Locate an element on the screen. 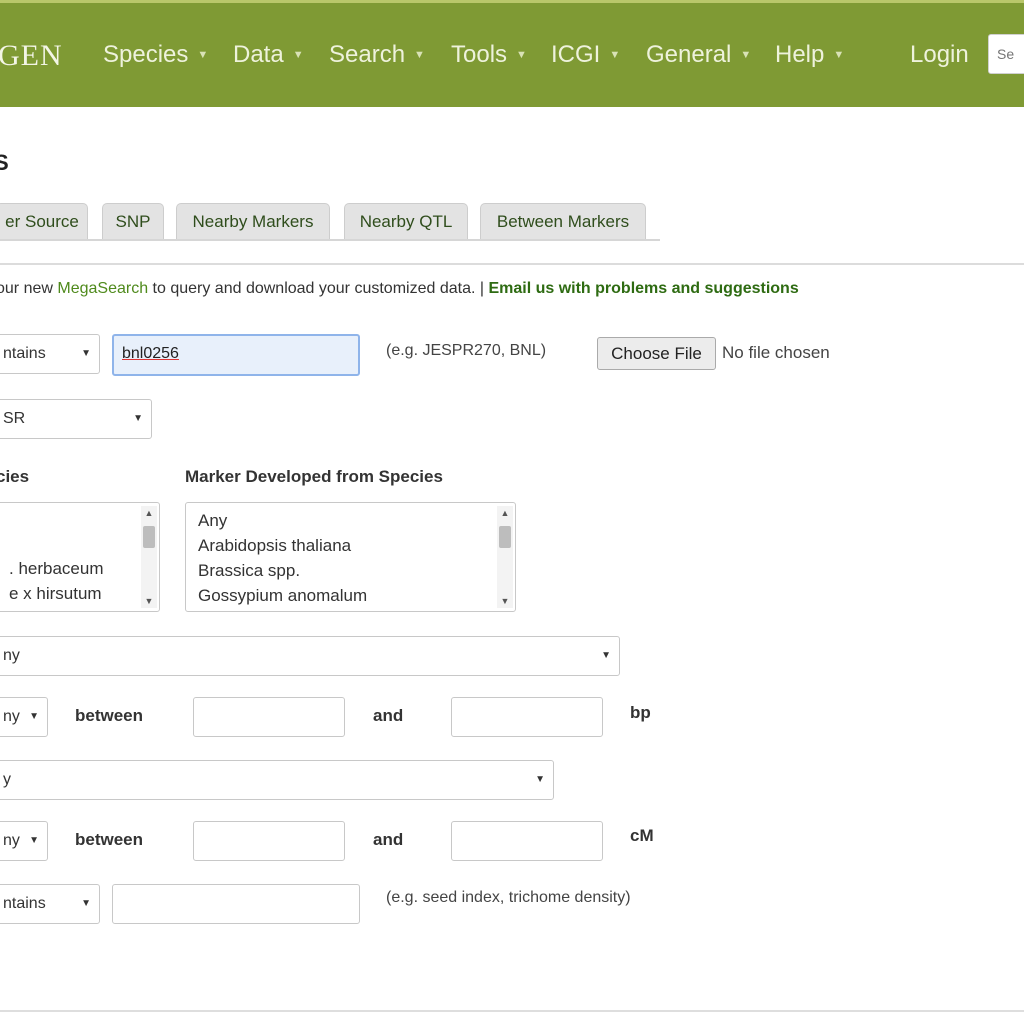 This screenshot has width=1024, height=1024. trait-operator-value: ntains is located at coordinates (24, 903).